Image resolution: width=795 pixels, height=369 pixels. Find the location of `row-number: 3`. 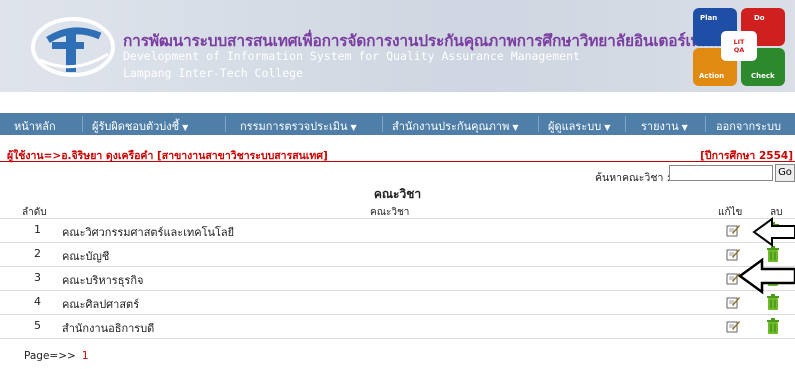

row-number: 3 is located at coordinates (37, 277).